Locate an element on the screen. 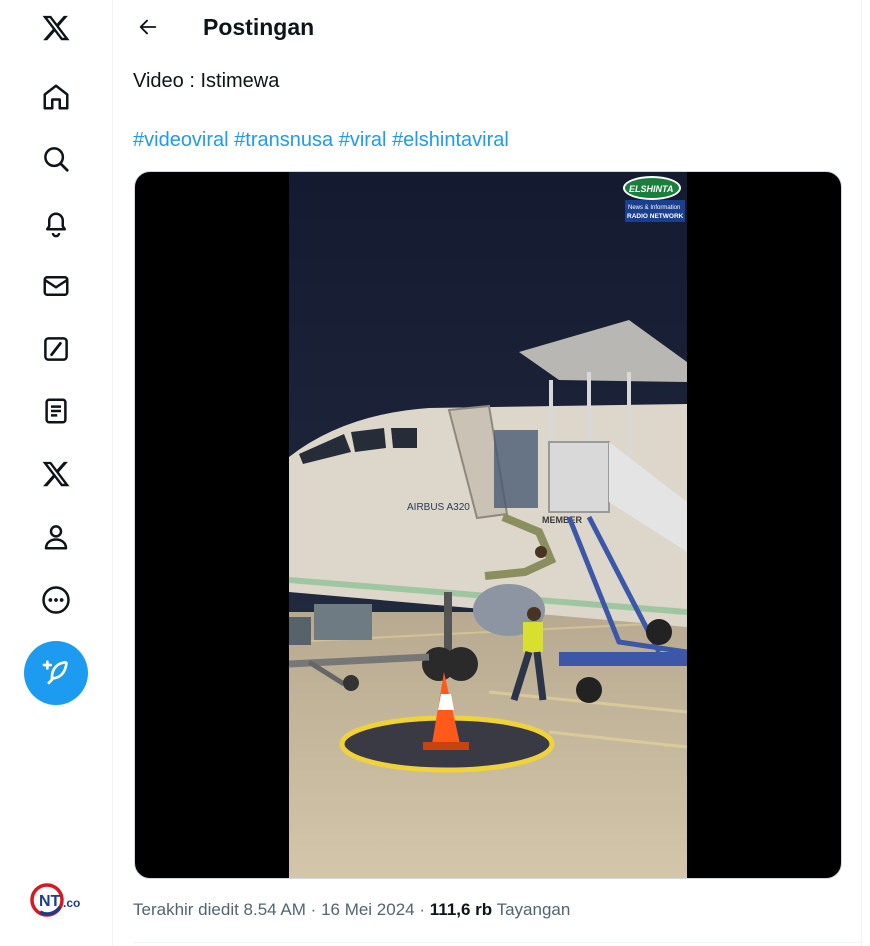 The width and height of the screenshot is (870, 946). logo-line1: News & Information is located at coordinates (654, 208).